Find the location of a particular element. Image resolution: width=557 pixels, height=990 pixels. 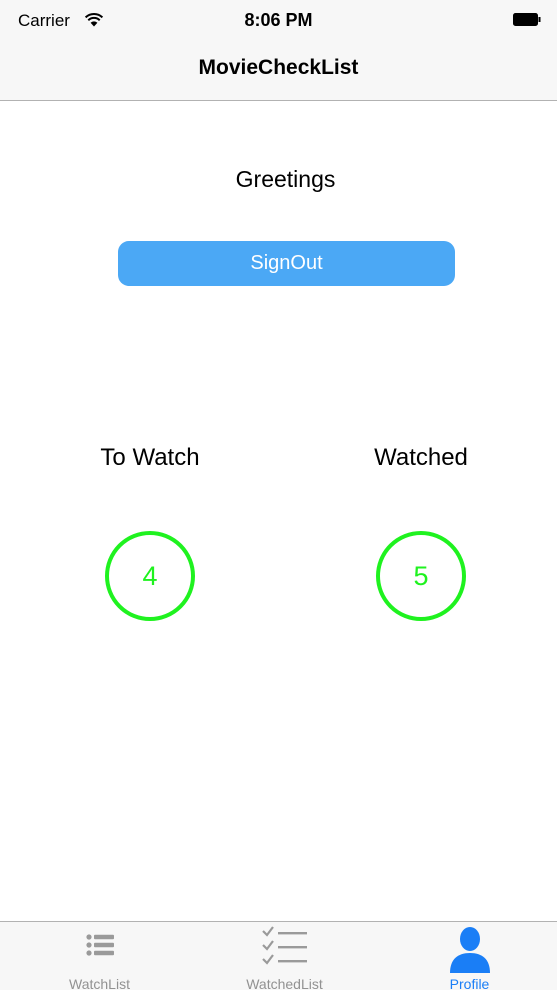

checklist-icon is located at coordinates (284, 945).